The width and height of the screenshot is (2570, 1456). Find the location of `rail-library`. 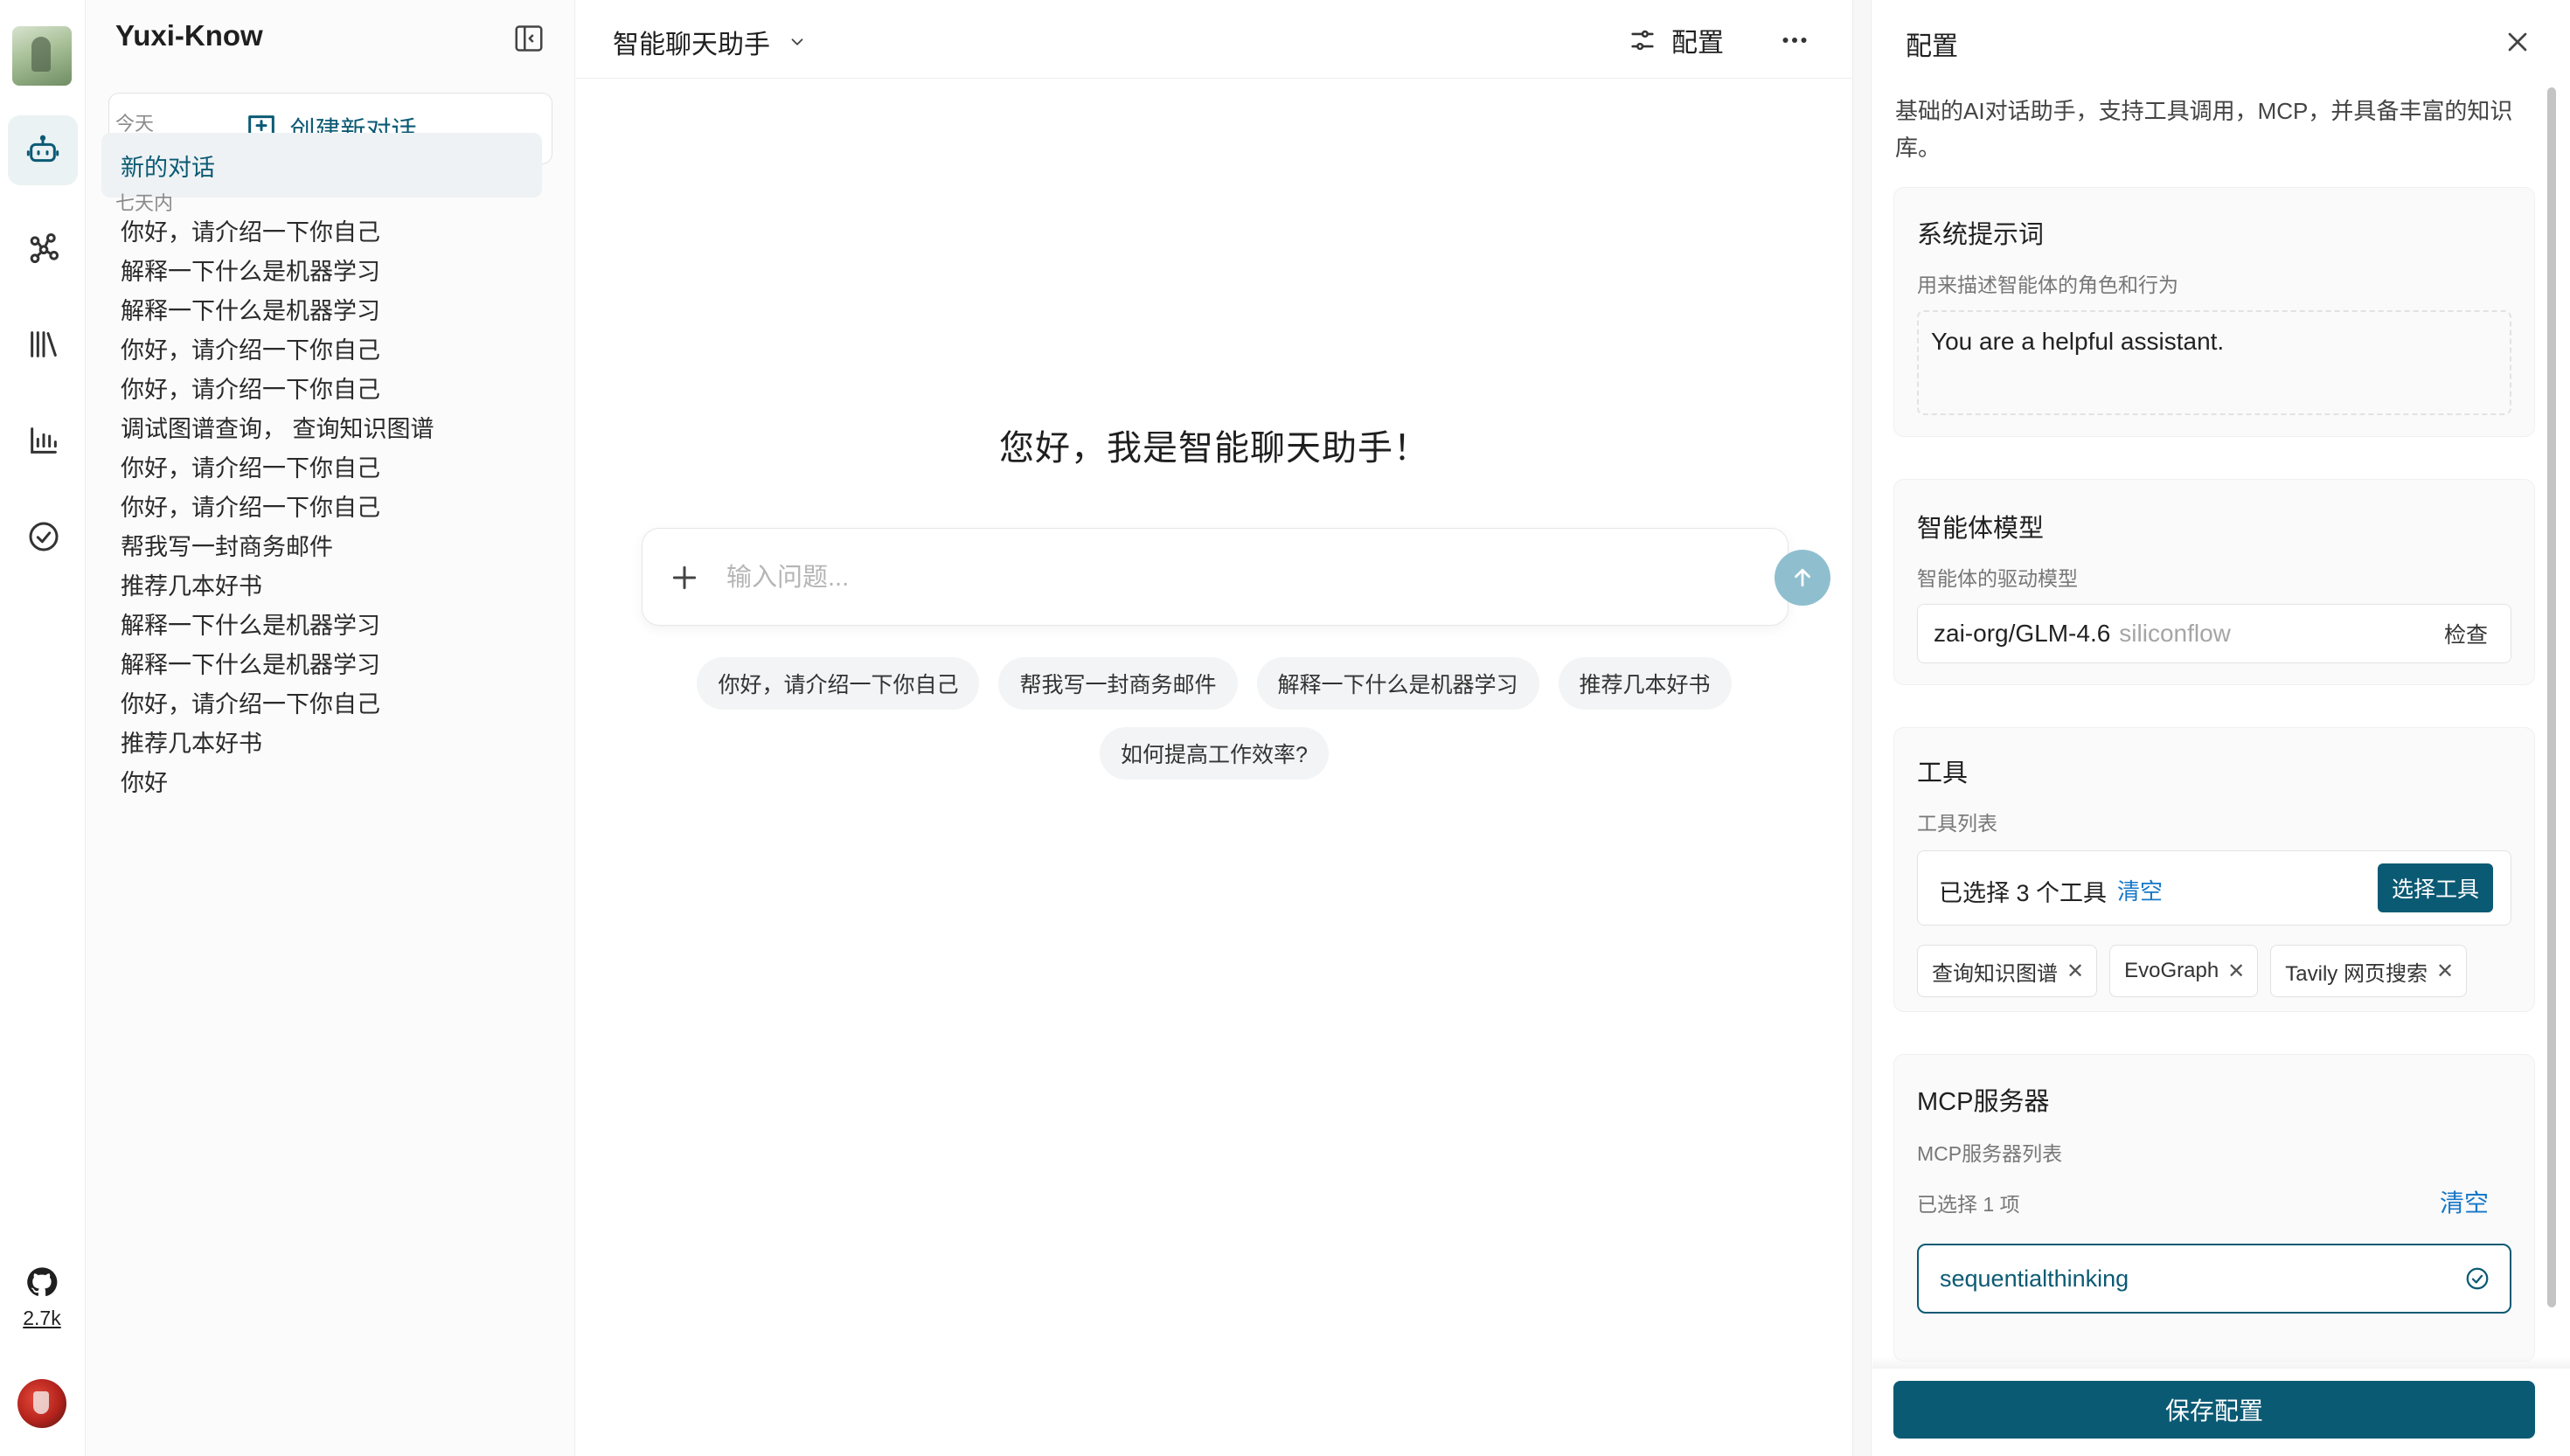

rail-library is located at coordinates (43, 344).